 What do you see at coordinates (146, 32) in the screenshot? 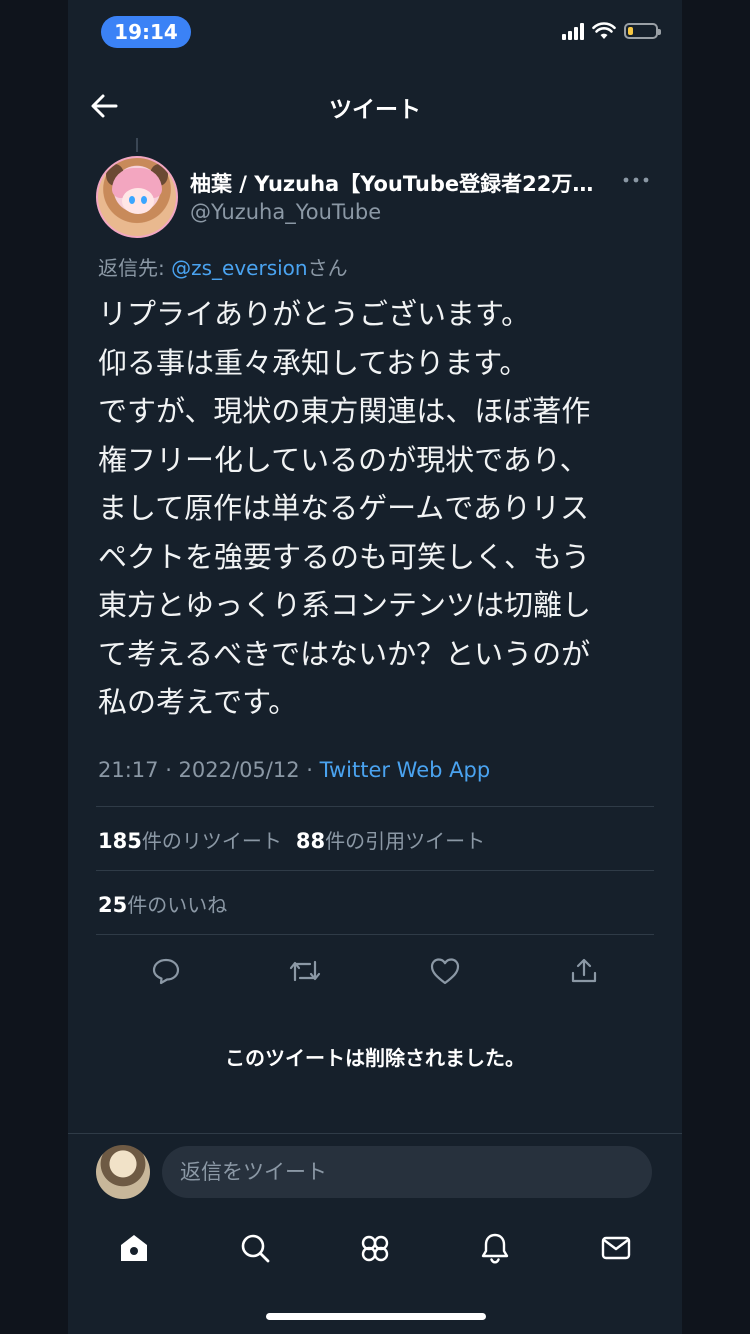
I see `status-time: 19:14` at bounding box center [146, 32].